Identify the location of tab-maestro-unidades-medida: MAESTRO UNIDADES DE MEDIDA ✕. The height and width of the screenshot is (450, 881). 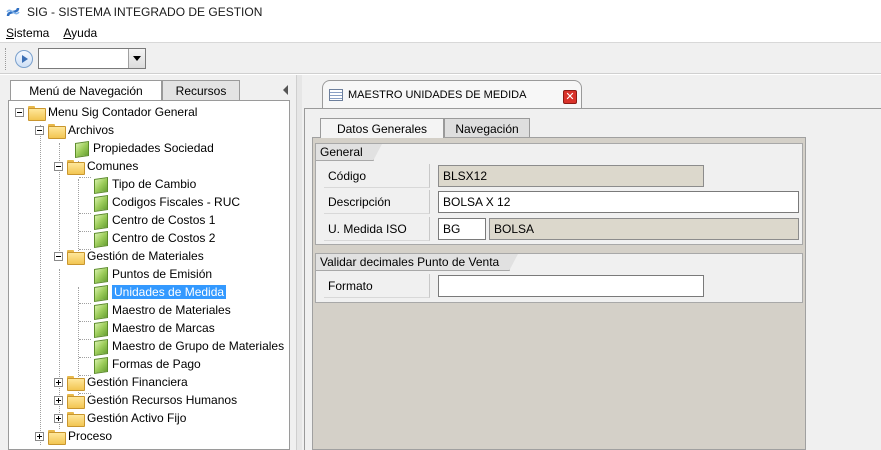
(452, 94).